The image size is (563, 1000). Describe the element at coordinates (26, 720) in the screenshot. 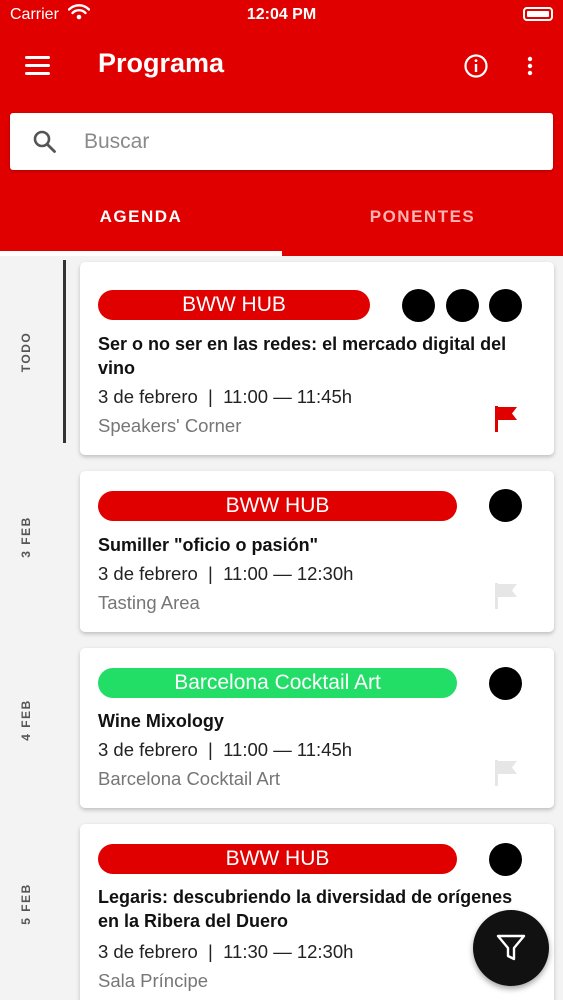

I see `day-filter-4-feb: 4 FEB` at that location.